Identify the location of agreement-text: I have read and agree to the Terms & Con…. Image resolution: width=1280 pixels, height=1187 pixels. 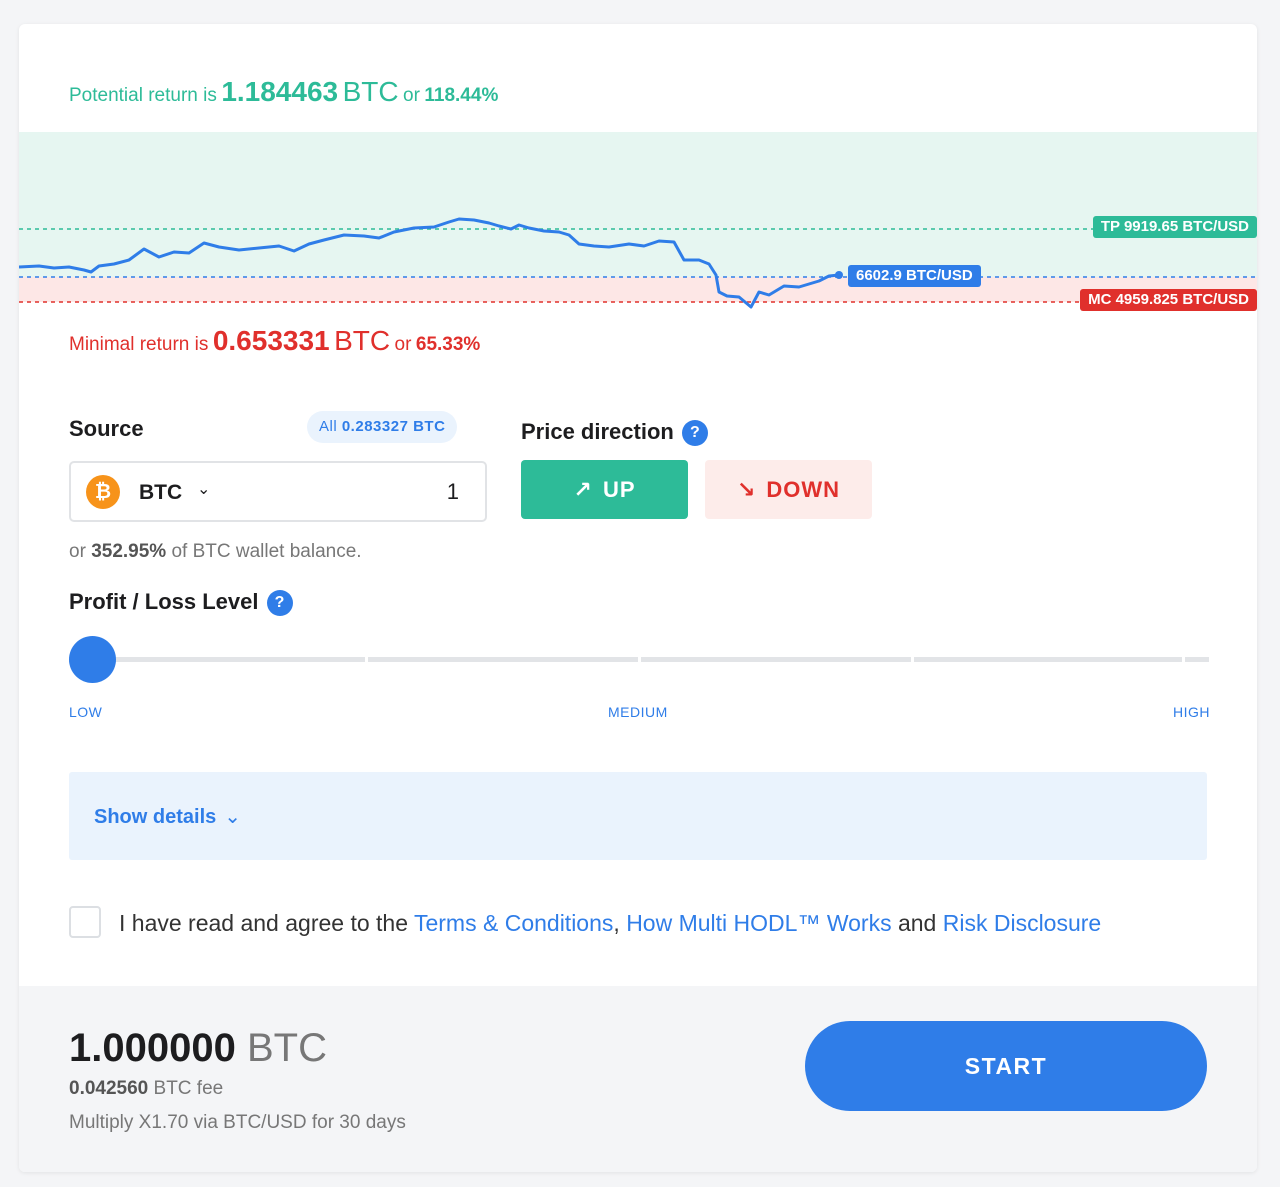
(610, 923).